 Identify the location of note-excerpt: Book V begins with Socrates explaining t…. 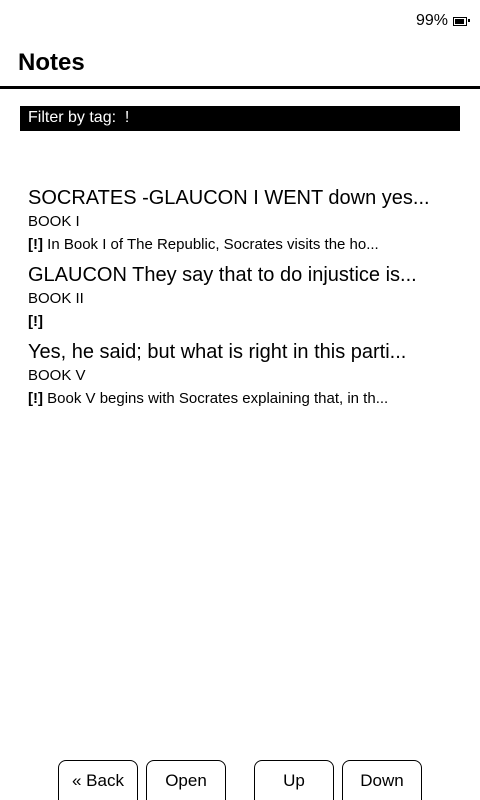
(216, 398).